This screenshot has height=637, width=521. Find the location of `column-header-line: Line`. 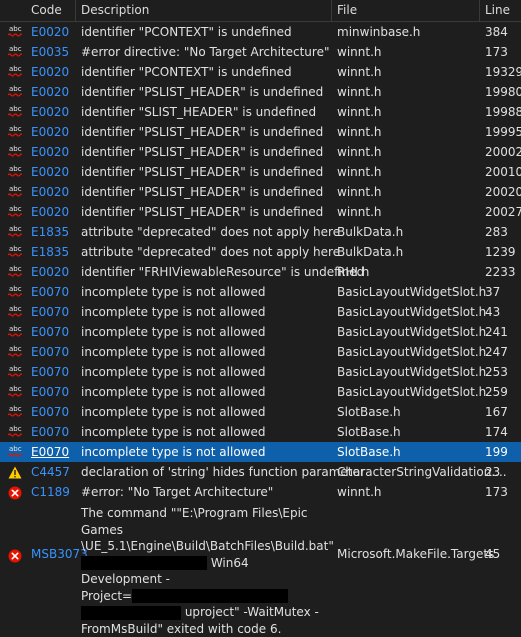

column-header-line: Line is located at coordinates (497, 10).